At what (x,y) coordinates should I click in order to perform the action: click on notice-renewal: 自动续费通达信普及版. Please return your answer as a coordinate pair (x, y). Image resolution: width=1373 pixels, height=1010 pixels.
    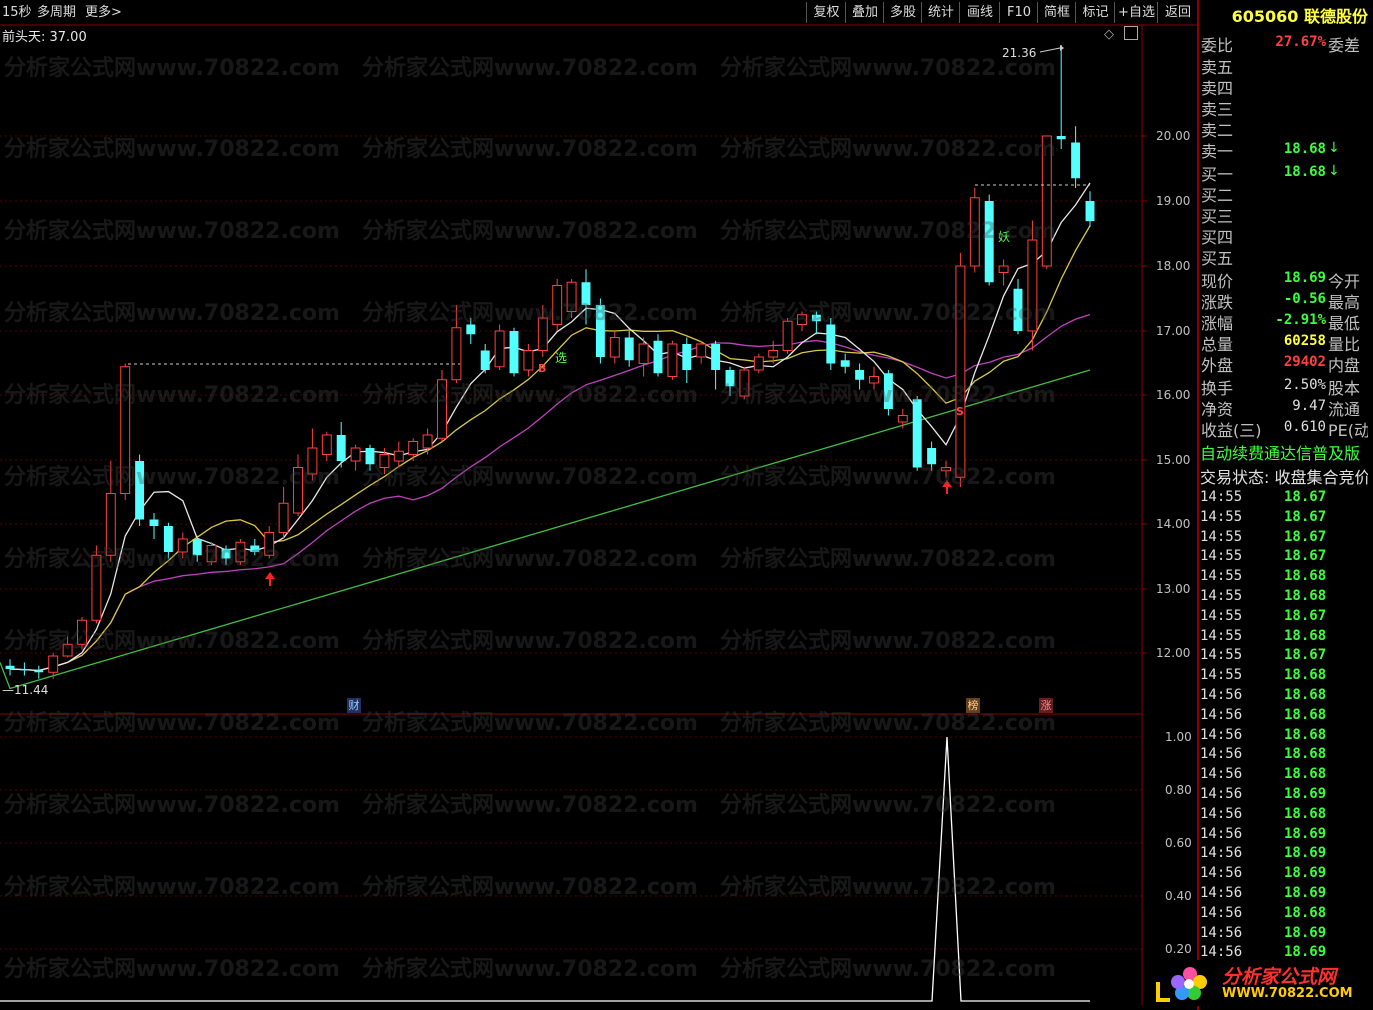
    Looking at the image, I should click on (1284, 451).